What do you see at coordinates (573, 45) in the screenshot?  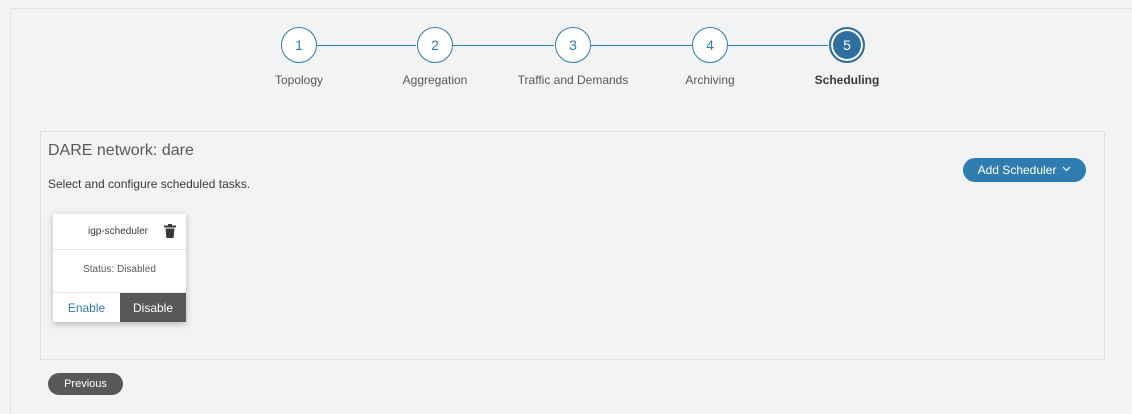 I see `step-3-circle: 3` at bounding box center [573, 45].